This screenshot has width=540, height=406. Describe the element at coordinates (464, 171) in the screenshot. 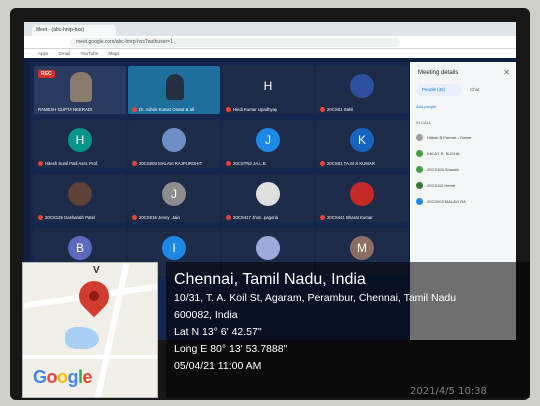

I see `participant-list-item: 20CS105 Sharath` at that location.